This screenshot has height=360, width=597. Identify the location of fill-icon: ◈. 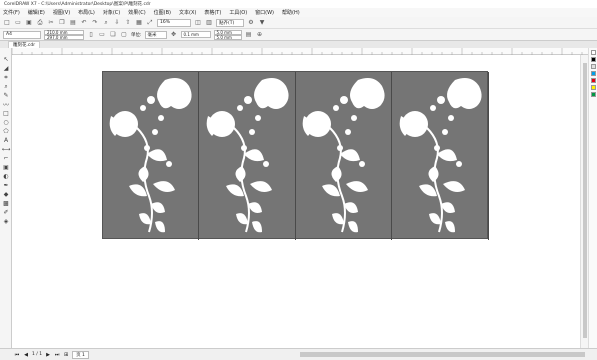
(6, 221).